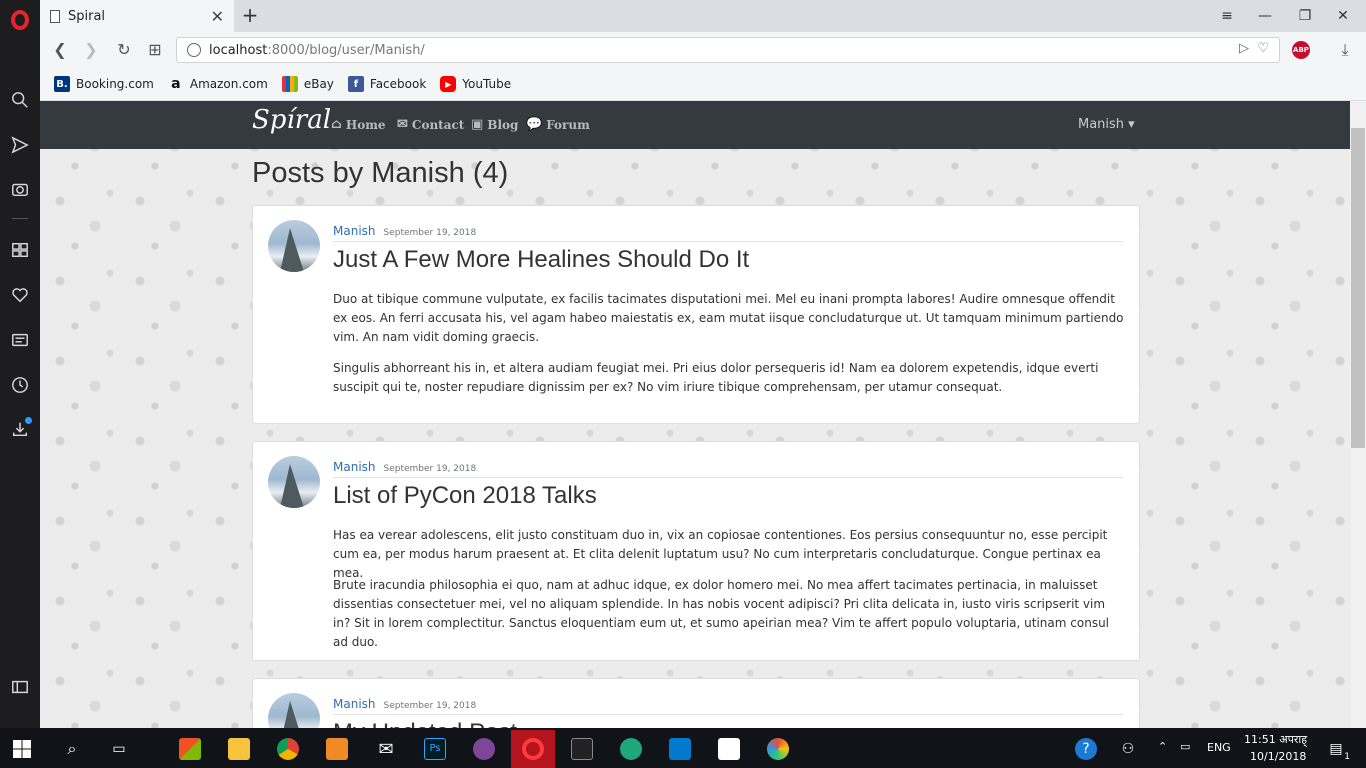 The width and height of the screenshot is (1366, 768). What do you see at coordinates (1278, 756) in the screenshot?
I see `clock-date: 10/1/2018` at bounding box center [1278, 756].